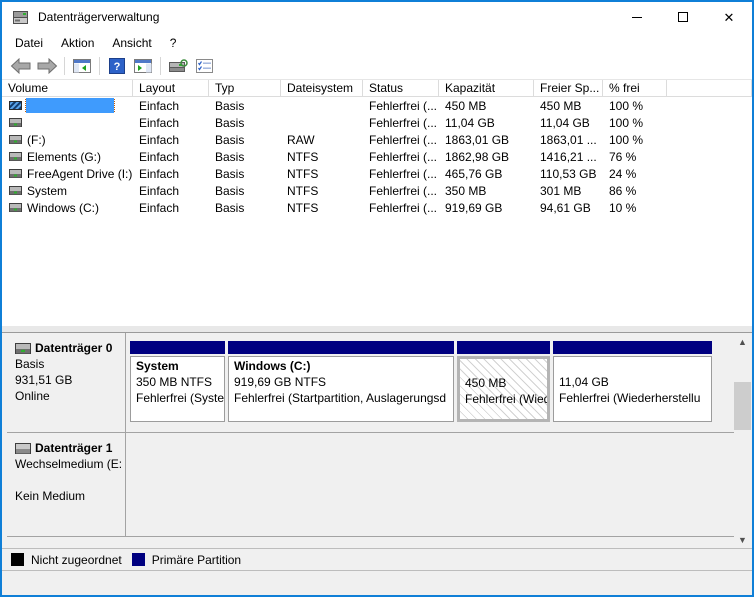 Image resolution: width=754 pixels, height=597 pixels. Describe the element at coordinates (709, 88) in the screenshot. I see `column-header-filler` at that location.